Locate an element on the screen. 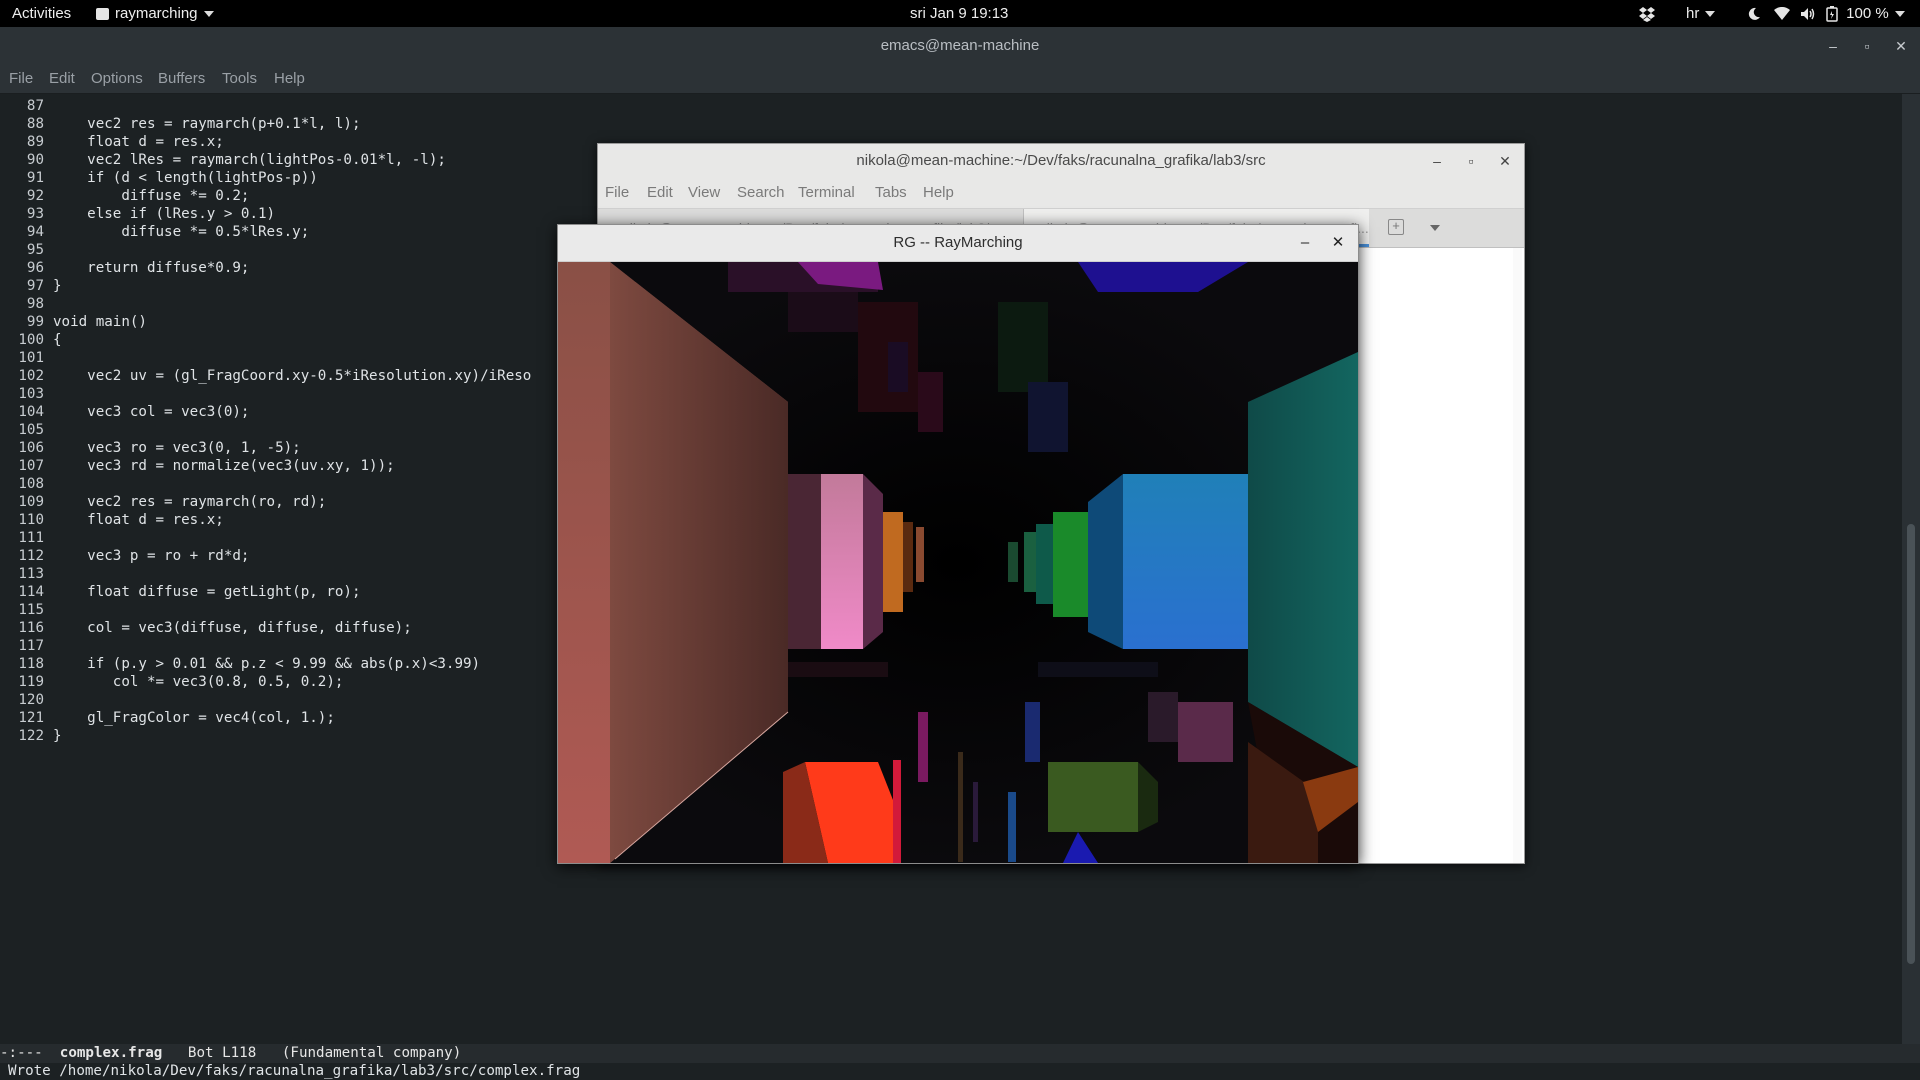  line-number: 95 is located at coordinates (35, 250).